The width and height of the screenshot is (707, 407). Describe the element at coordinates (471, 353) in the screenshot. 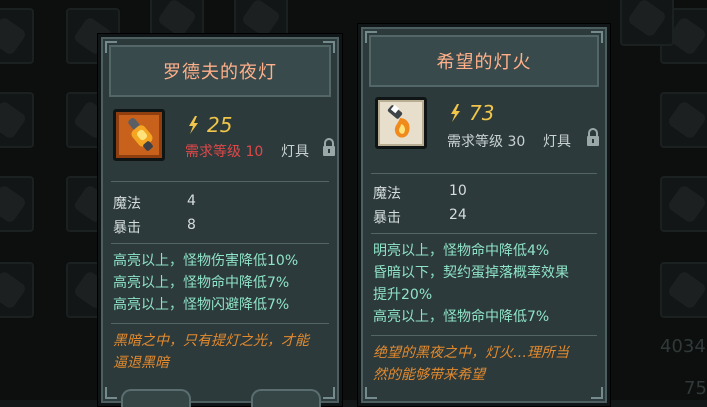

I see `flavor-text: 绝望的黑夜之中，灯火…理所当` at that location.